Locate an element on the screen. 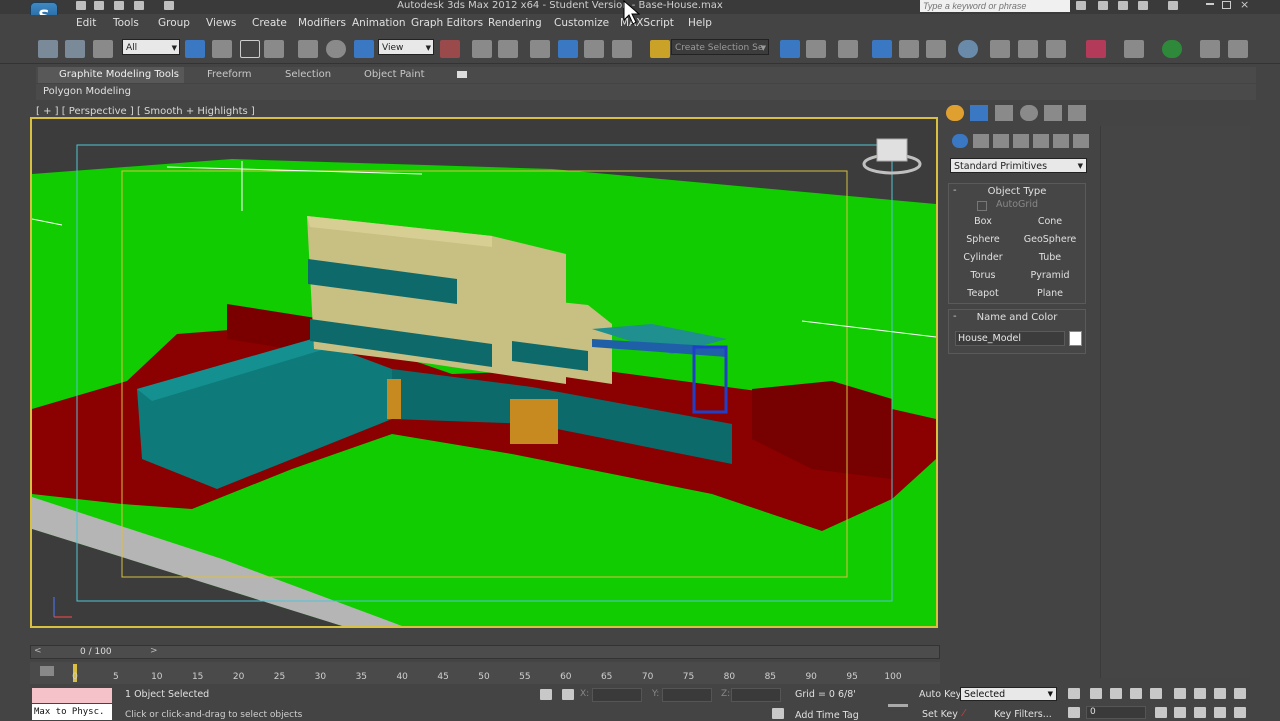 The width and height of the screenshot is (1280, 721). ribbon-options-icon is located at coordinates (462, 74).